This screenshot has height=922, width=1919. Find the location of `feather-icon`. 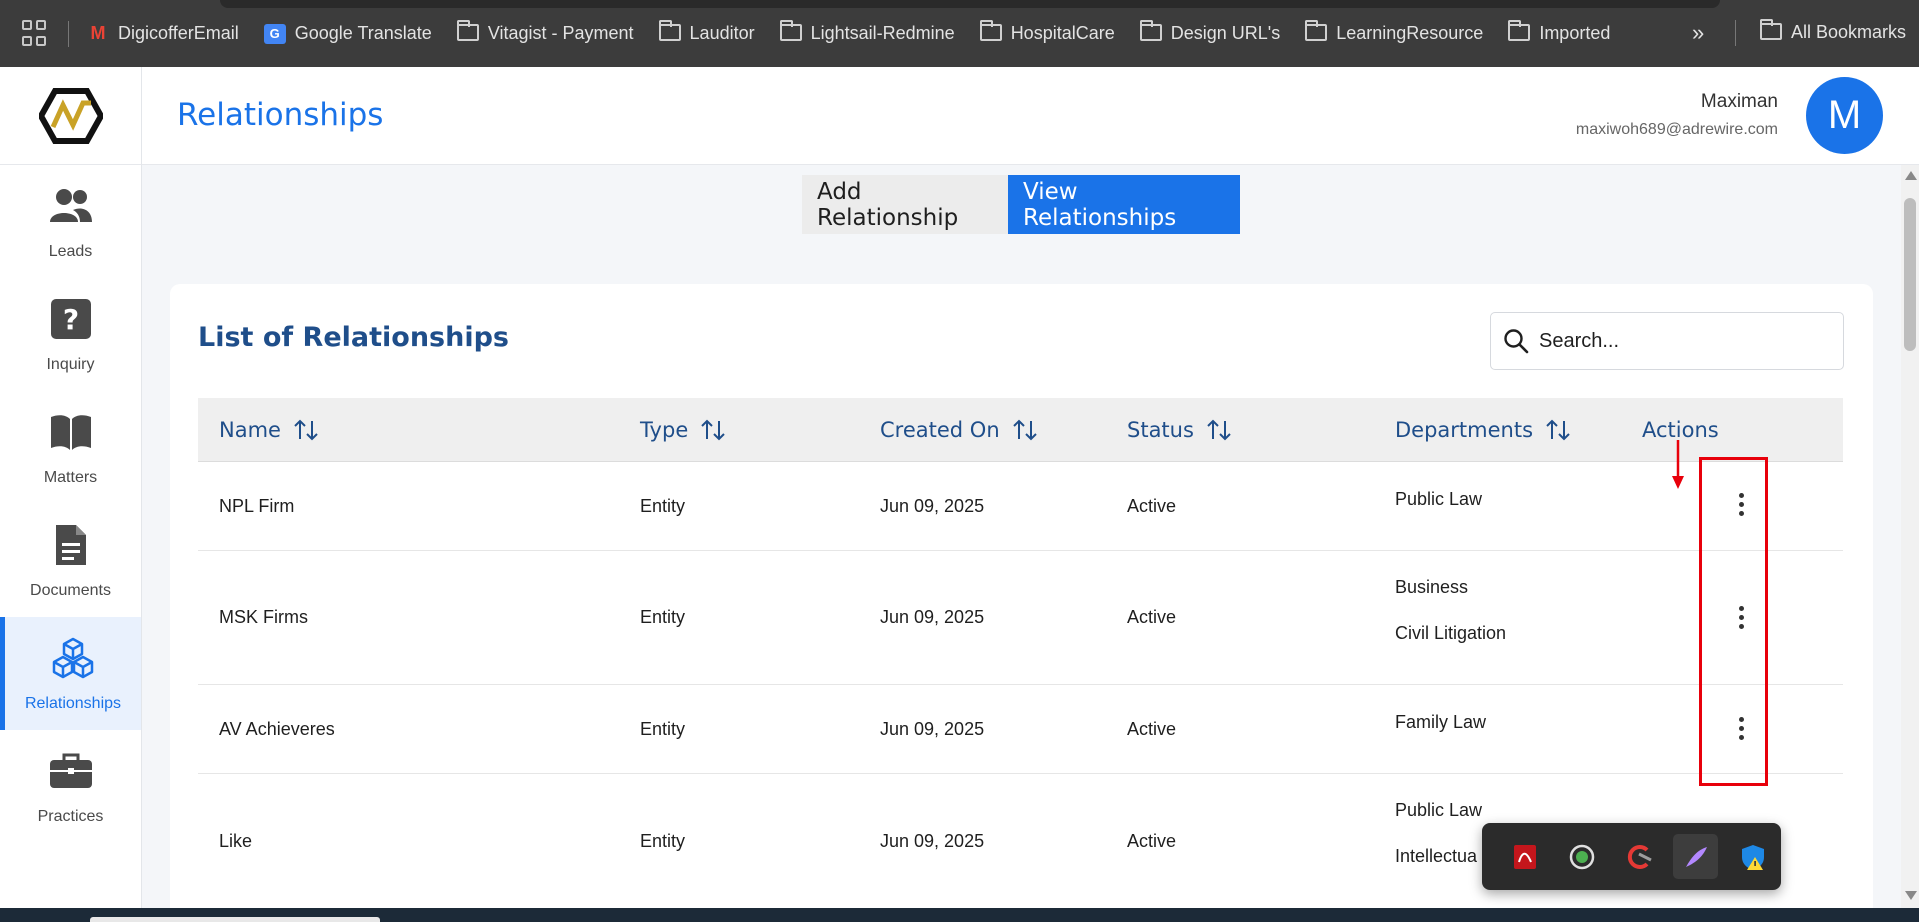

feather-icon is located at coordinates (1695, 856).